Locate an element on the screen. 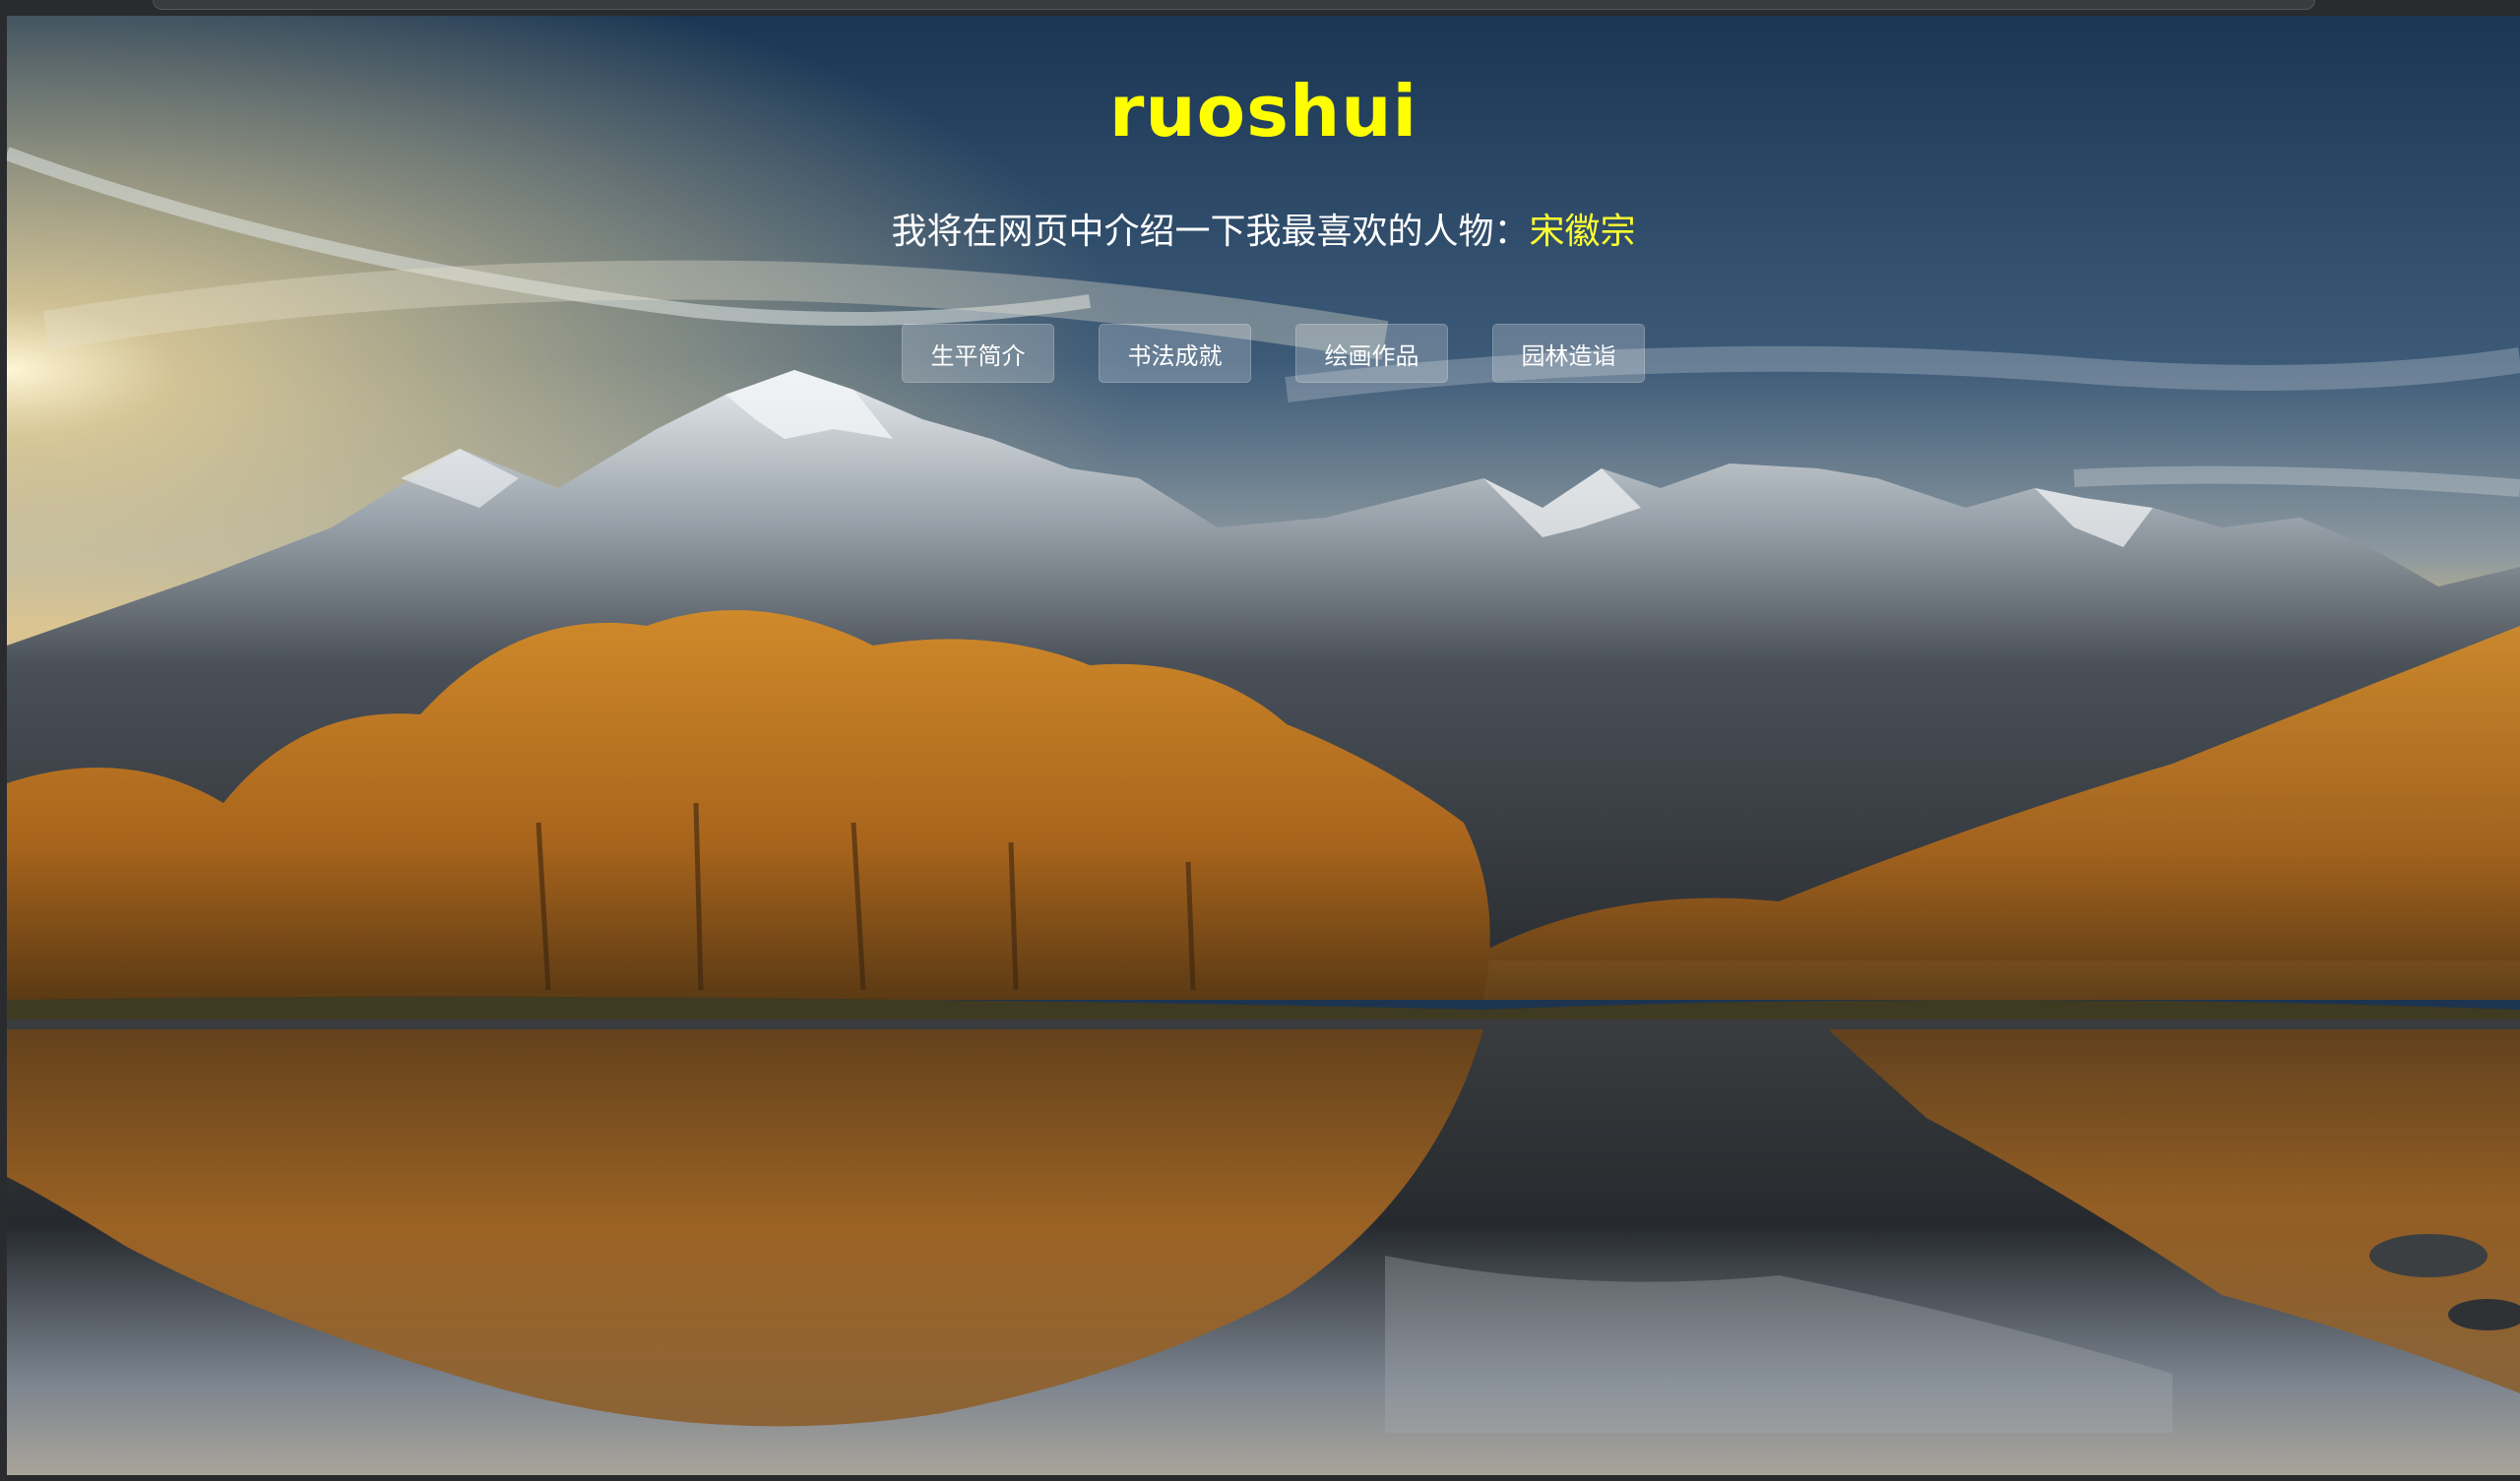 The width and height of the screenshot is (2520, 1481). window-top-bar is located at coordinates (1234, 5).